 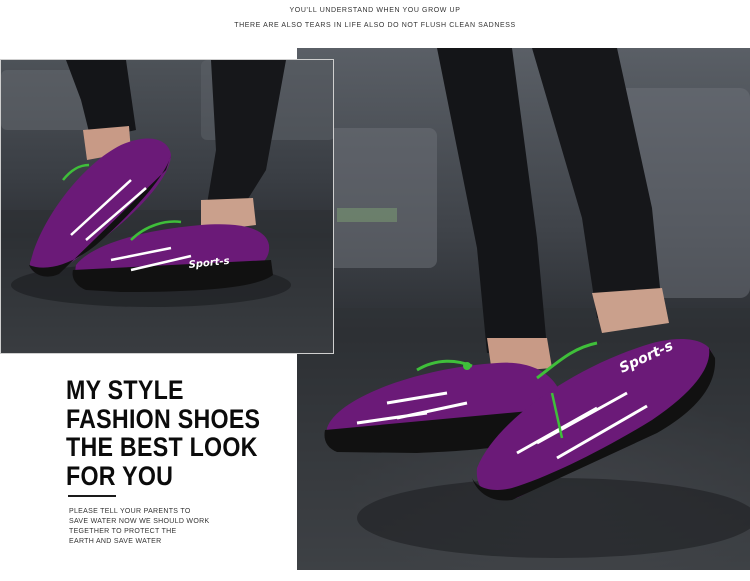 What do you see at coordinates (123, 531) in the screenshot?
I see `body-line: TEGETHER TO PROTECT THE` at bounding box center [123, 531].